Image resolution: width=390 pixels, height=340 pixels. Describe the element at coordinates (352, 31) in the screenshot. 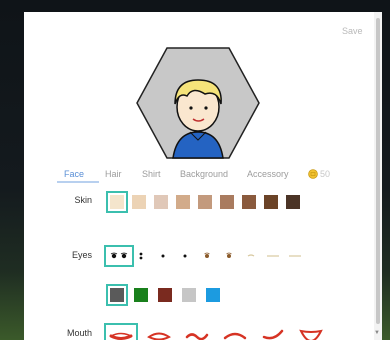

I see `save-button: Save` at that location.